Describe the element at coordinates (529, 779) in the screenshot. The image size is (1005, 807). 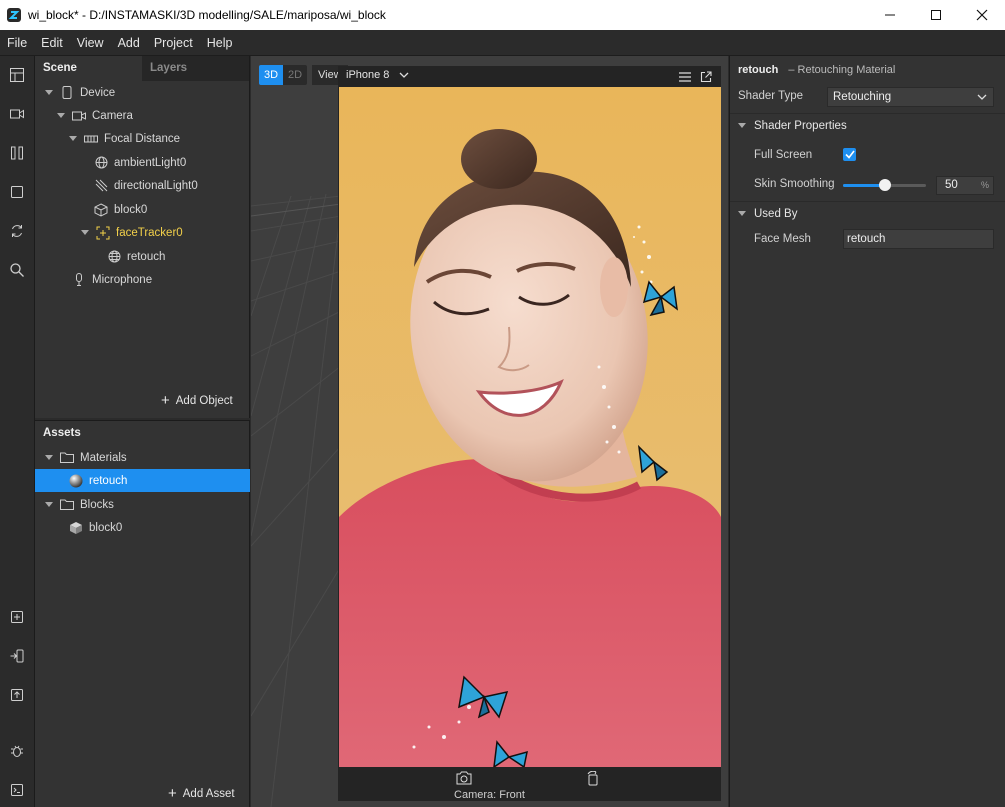
I see `device-bottom-bar` at that location.